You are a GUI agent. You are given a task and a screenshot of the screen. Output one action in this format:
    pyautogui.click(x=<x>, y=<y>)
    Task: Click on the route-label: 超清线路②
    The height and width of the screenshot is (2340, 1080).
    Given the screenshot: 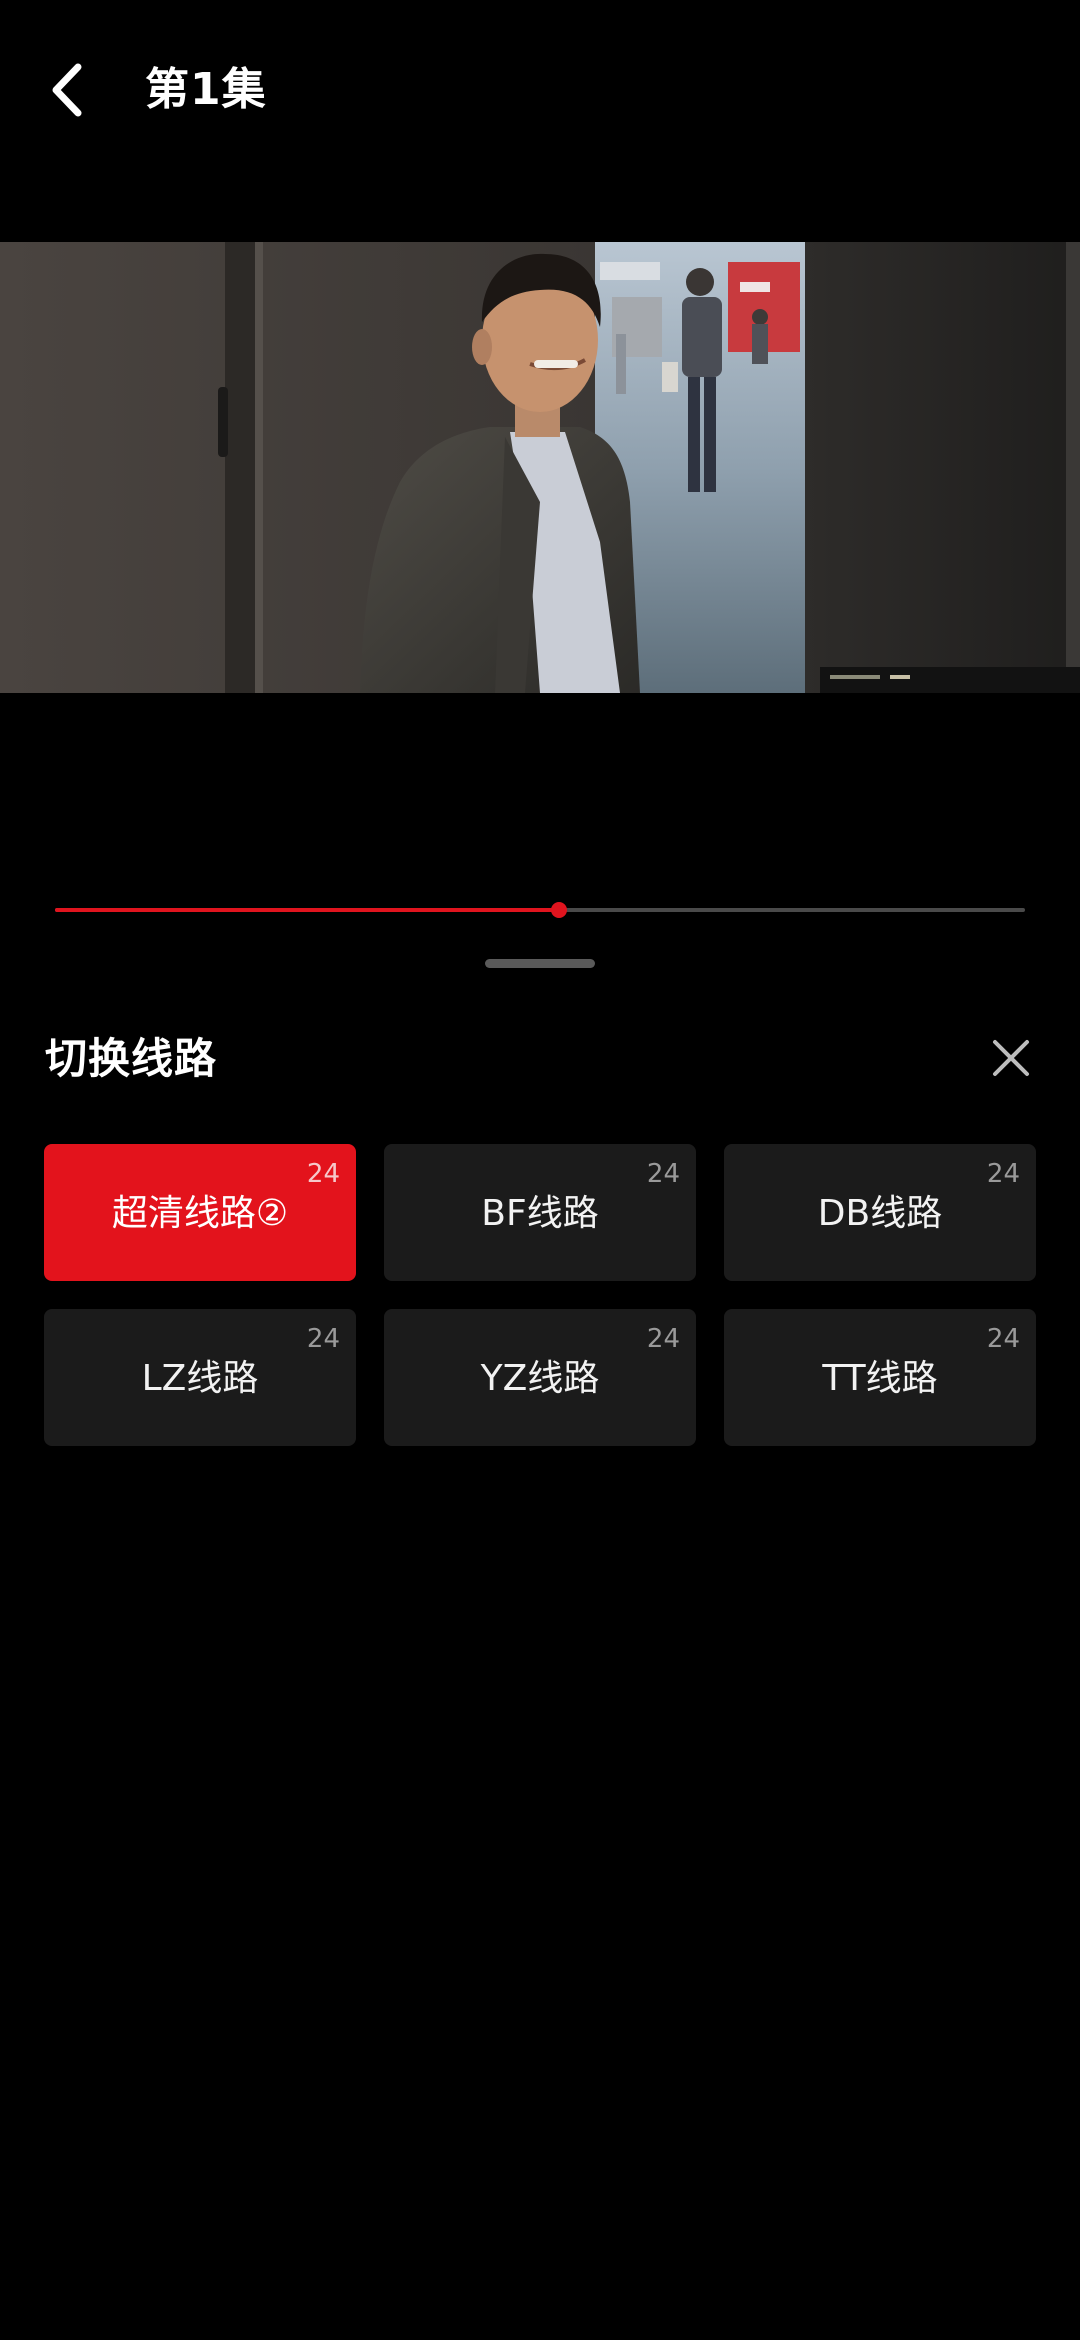 What is the action you would take?
    pyautogui.click(x=200, y=1213)
    